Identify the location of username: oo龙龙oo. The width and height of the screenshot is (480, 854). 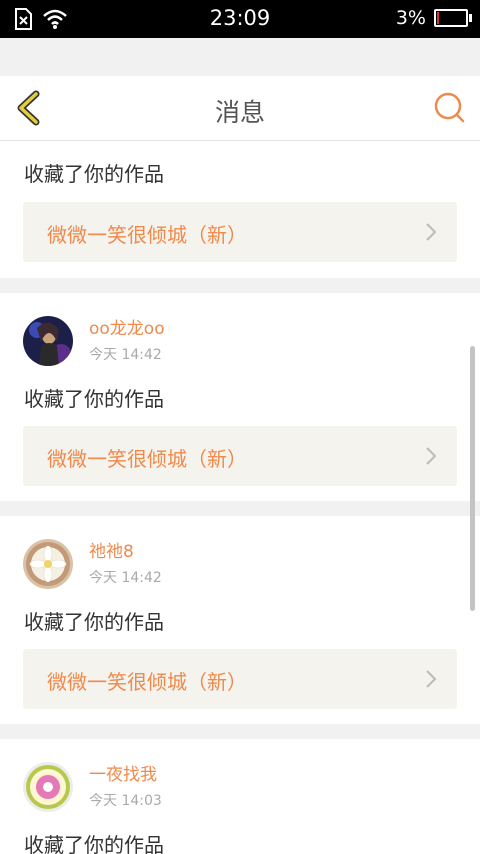
(127, 329).